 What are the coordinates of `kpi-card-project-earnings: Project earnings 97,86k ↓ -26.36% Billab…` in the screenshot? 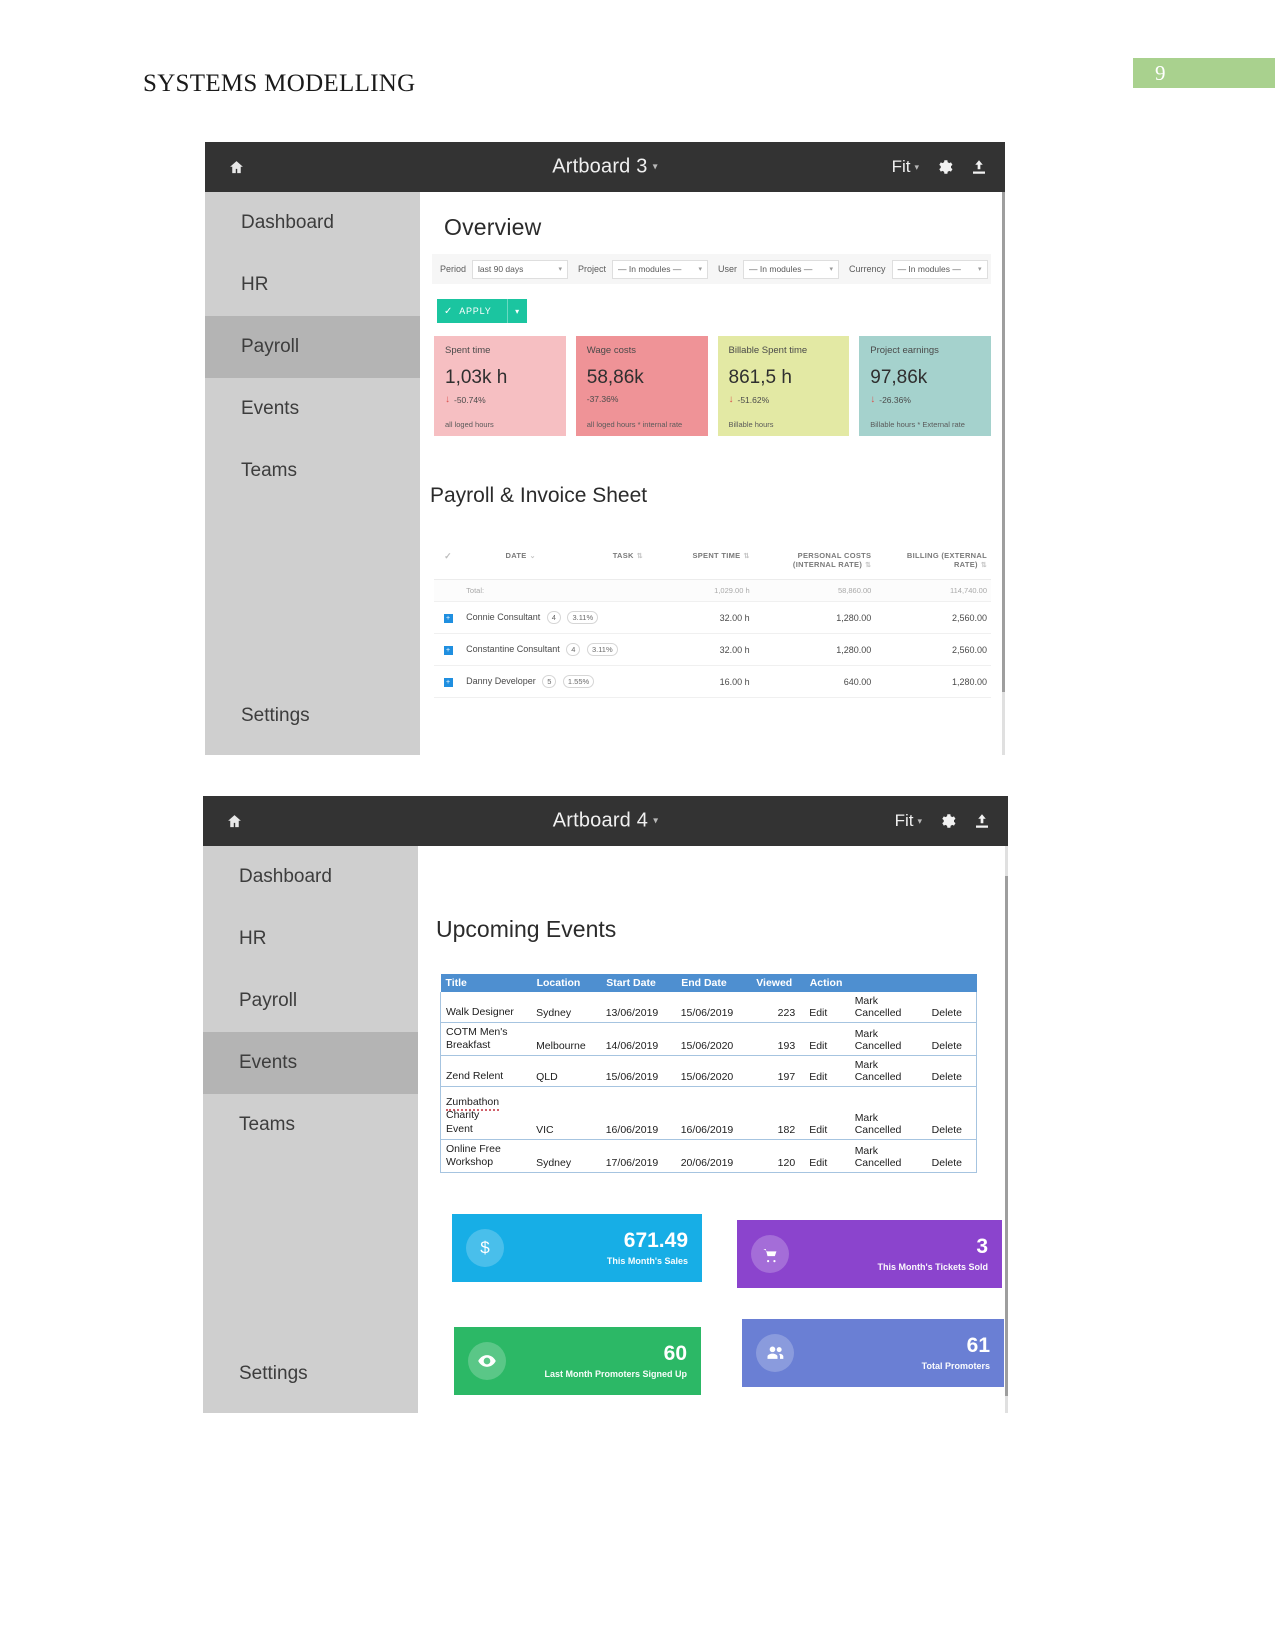 It's located at (925, 386).